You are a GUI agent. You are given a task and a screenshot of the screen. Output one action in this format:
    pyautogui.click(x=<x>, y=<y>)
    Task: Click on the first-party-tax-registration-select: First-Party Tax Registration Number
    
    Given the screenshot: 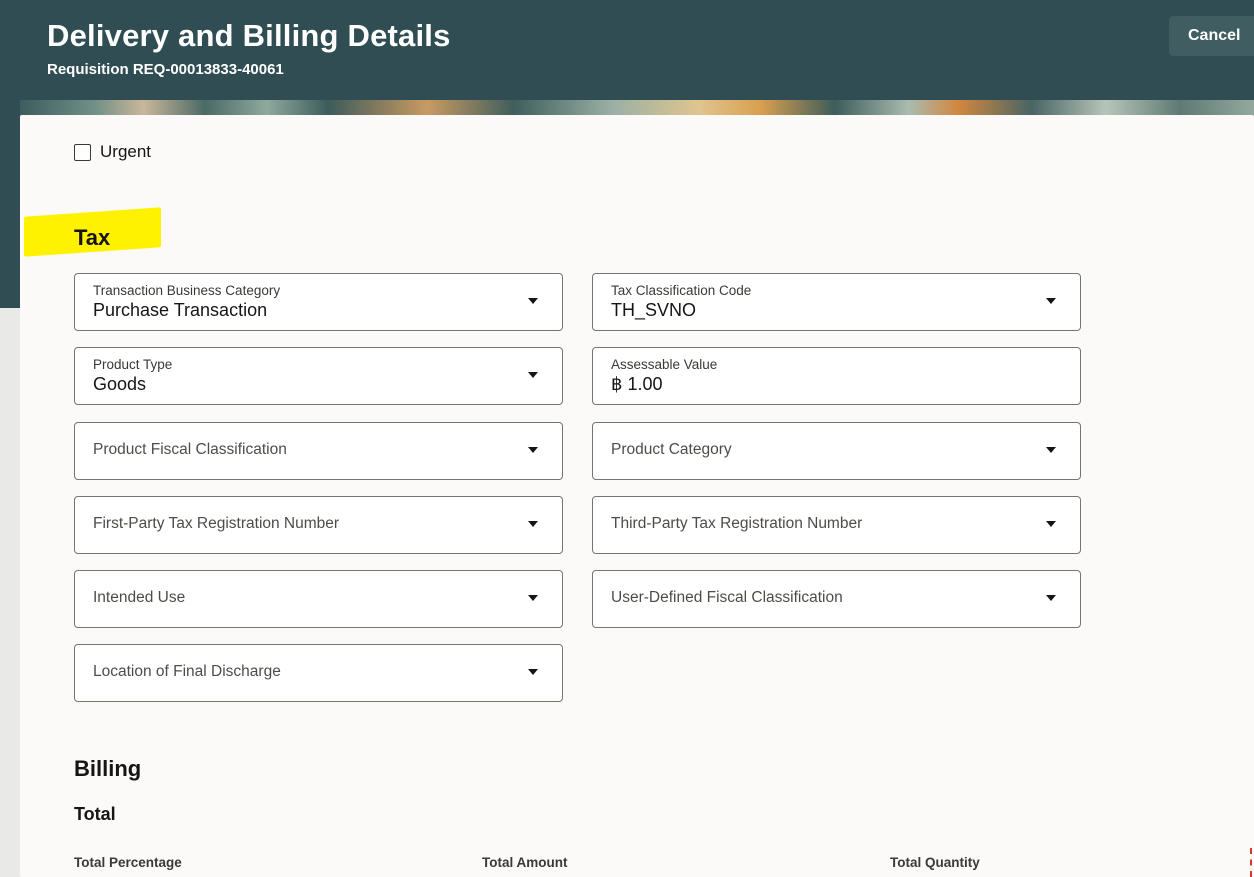 What is the action you would take?
    pyautogui.click(x=318, y=525)
    